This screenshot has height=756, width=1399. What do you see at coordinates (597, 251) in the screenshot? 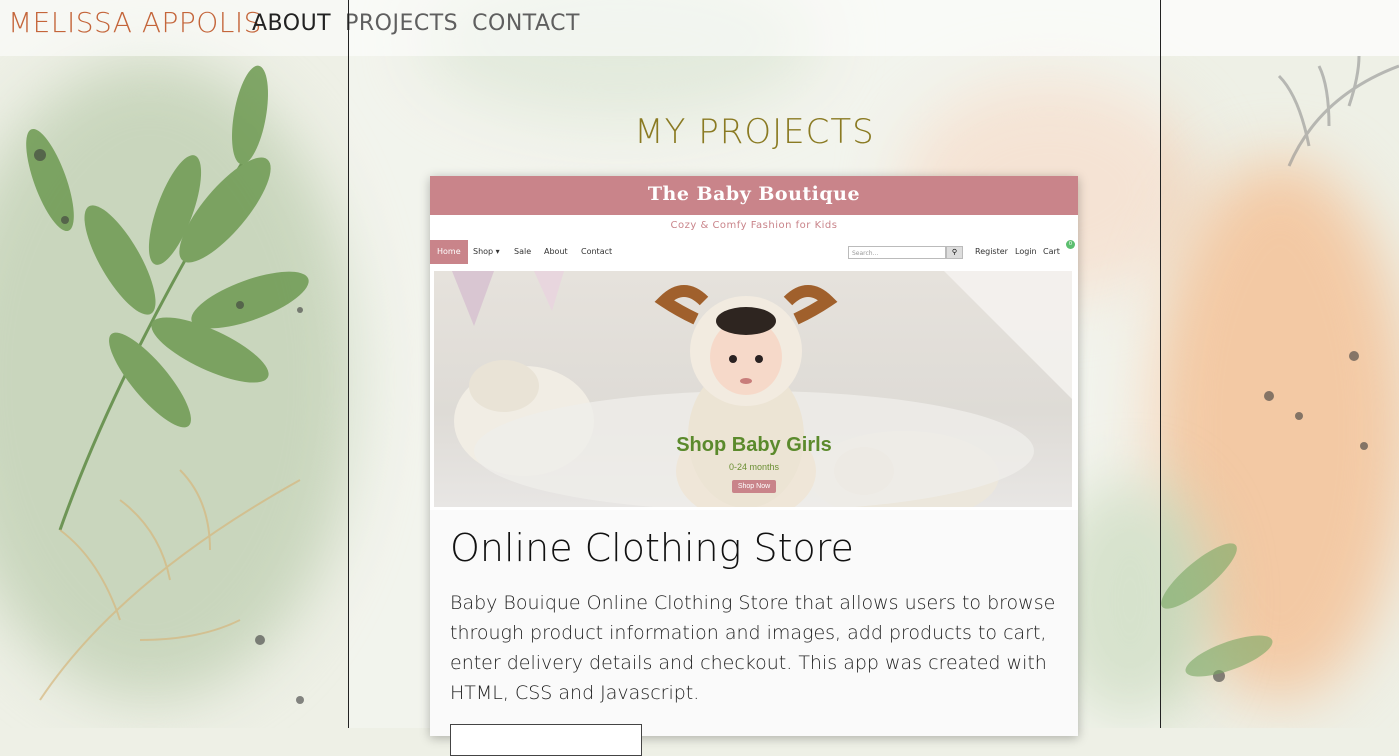
I see `boutique-nav-contact: Contact` at bounding box center [597, 251].